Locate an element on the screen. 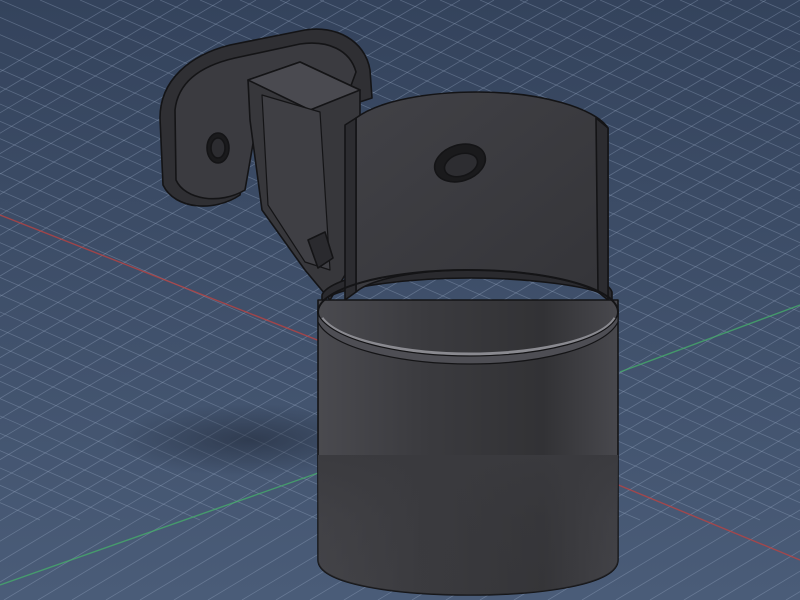 The image size is (800, 600). mounting-plate-edge is located at coordinates (602, 209).